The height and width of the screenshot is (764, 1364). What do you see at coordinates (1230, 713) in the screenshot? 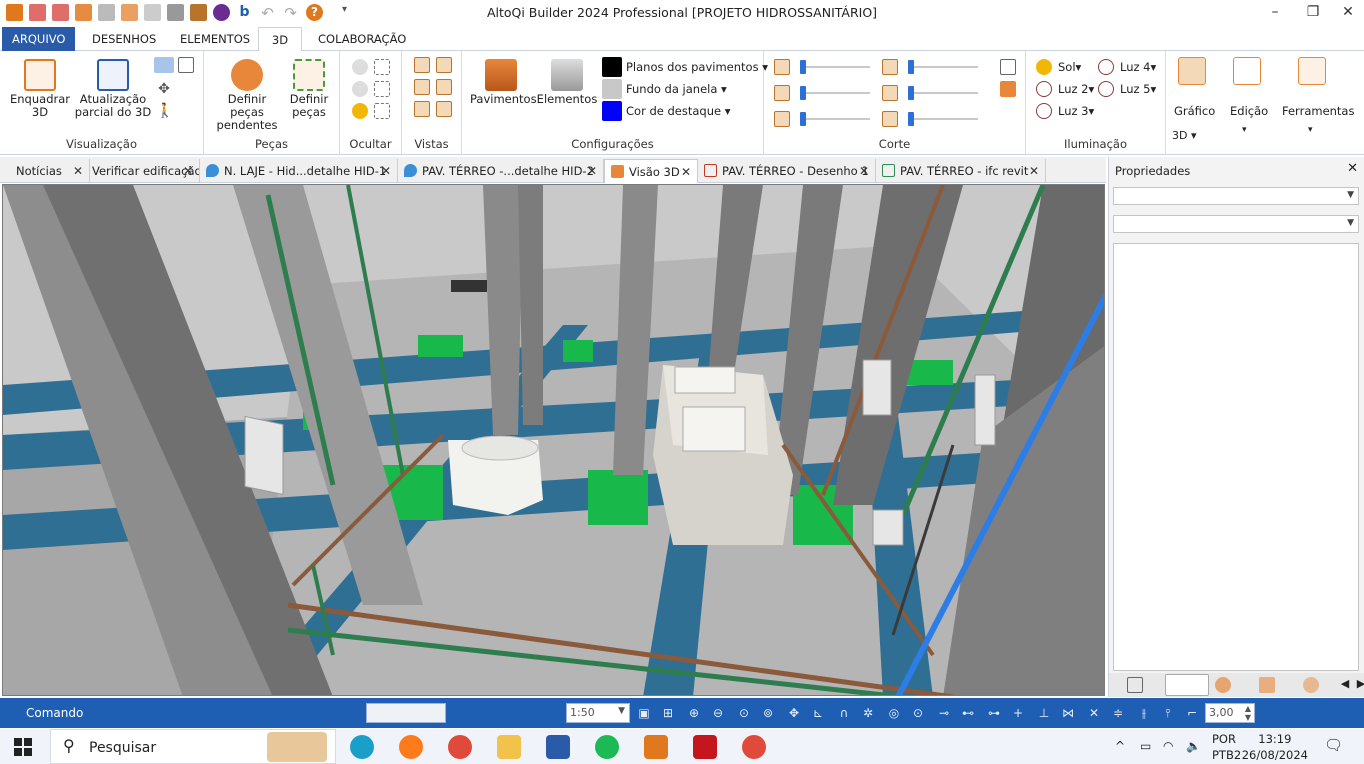
I see `value-stepper: 3,00 ▲ ▼` at bounding box center [1230, 713].